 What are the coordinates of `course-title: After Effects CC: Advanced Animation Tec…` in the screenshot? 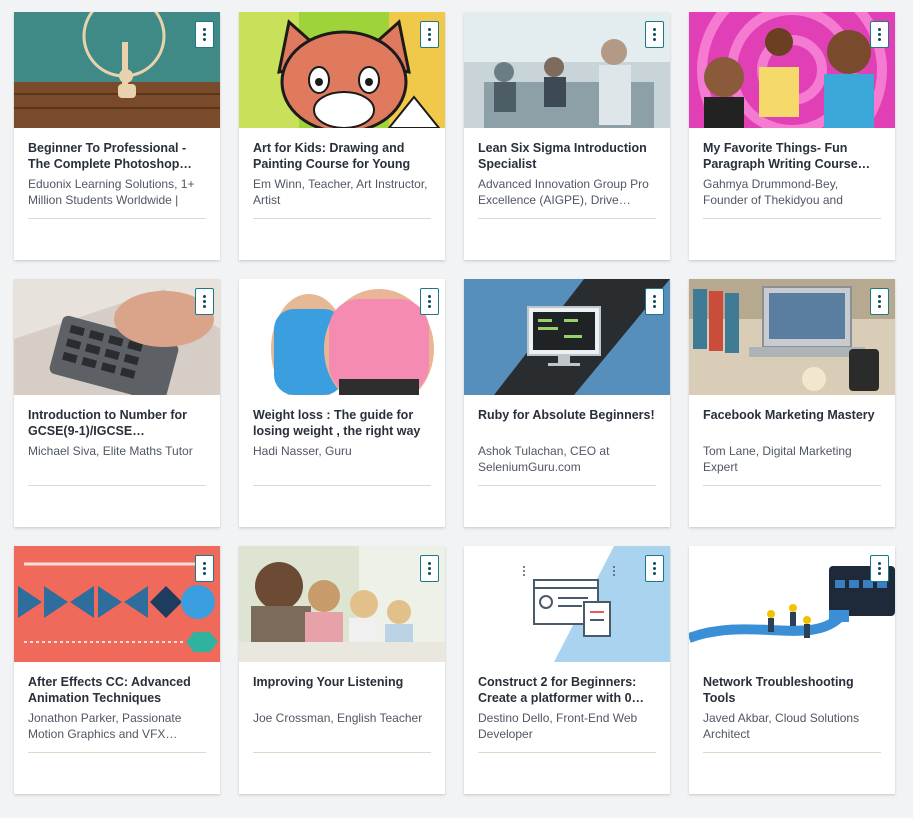 It's located at (117, 690).